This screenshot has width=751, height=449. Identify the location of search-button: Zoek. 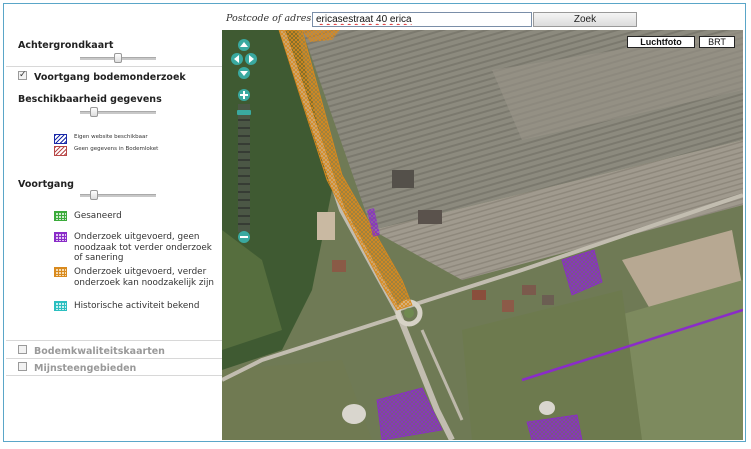
(585, 19).